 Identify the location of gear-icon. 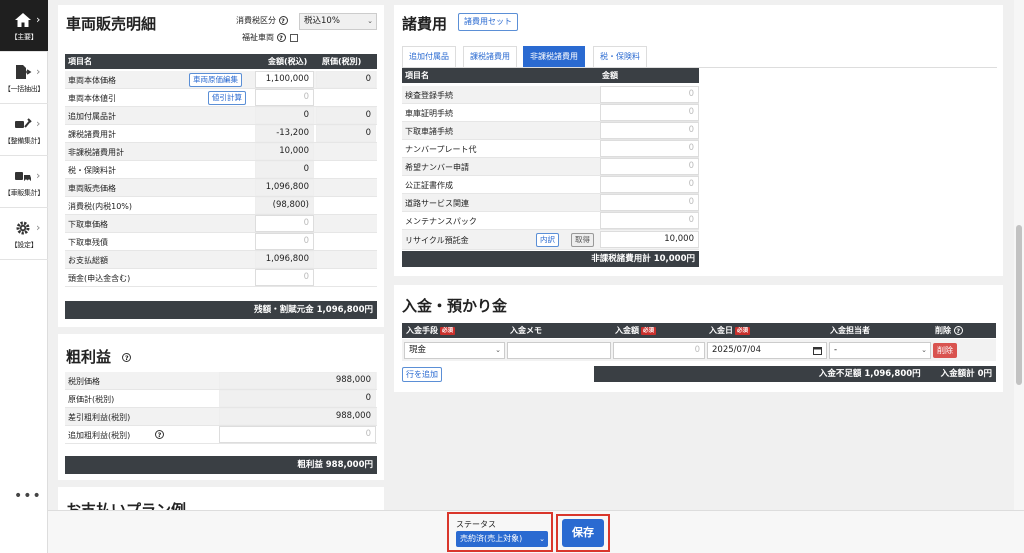
(23, 228).